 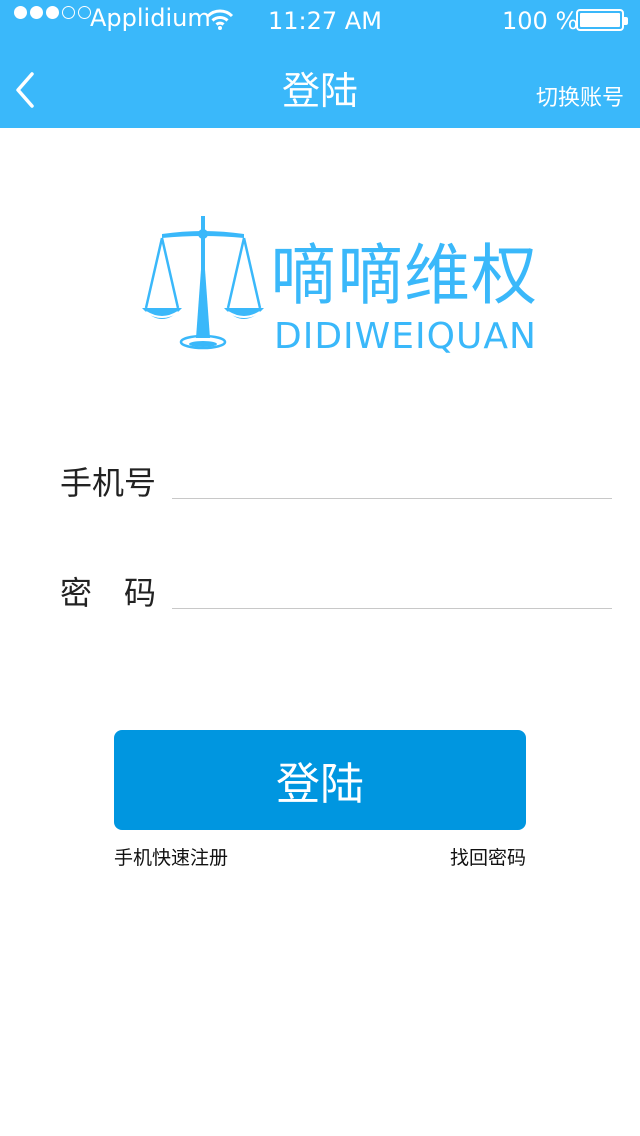 What do you see at coordinates (320, 64) in the screenshot?
I see `header-bar: Applidium 11:27 AM 100 % 登陆 切换账号` at bounding box center [320, 64].